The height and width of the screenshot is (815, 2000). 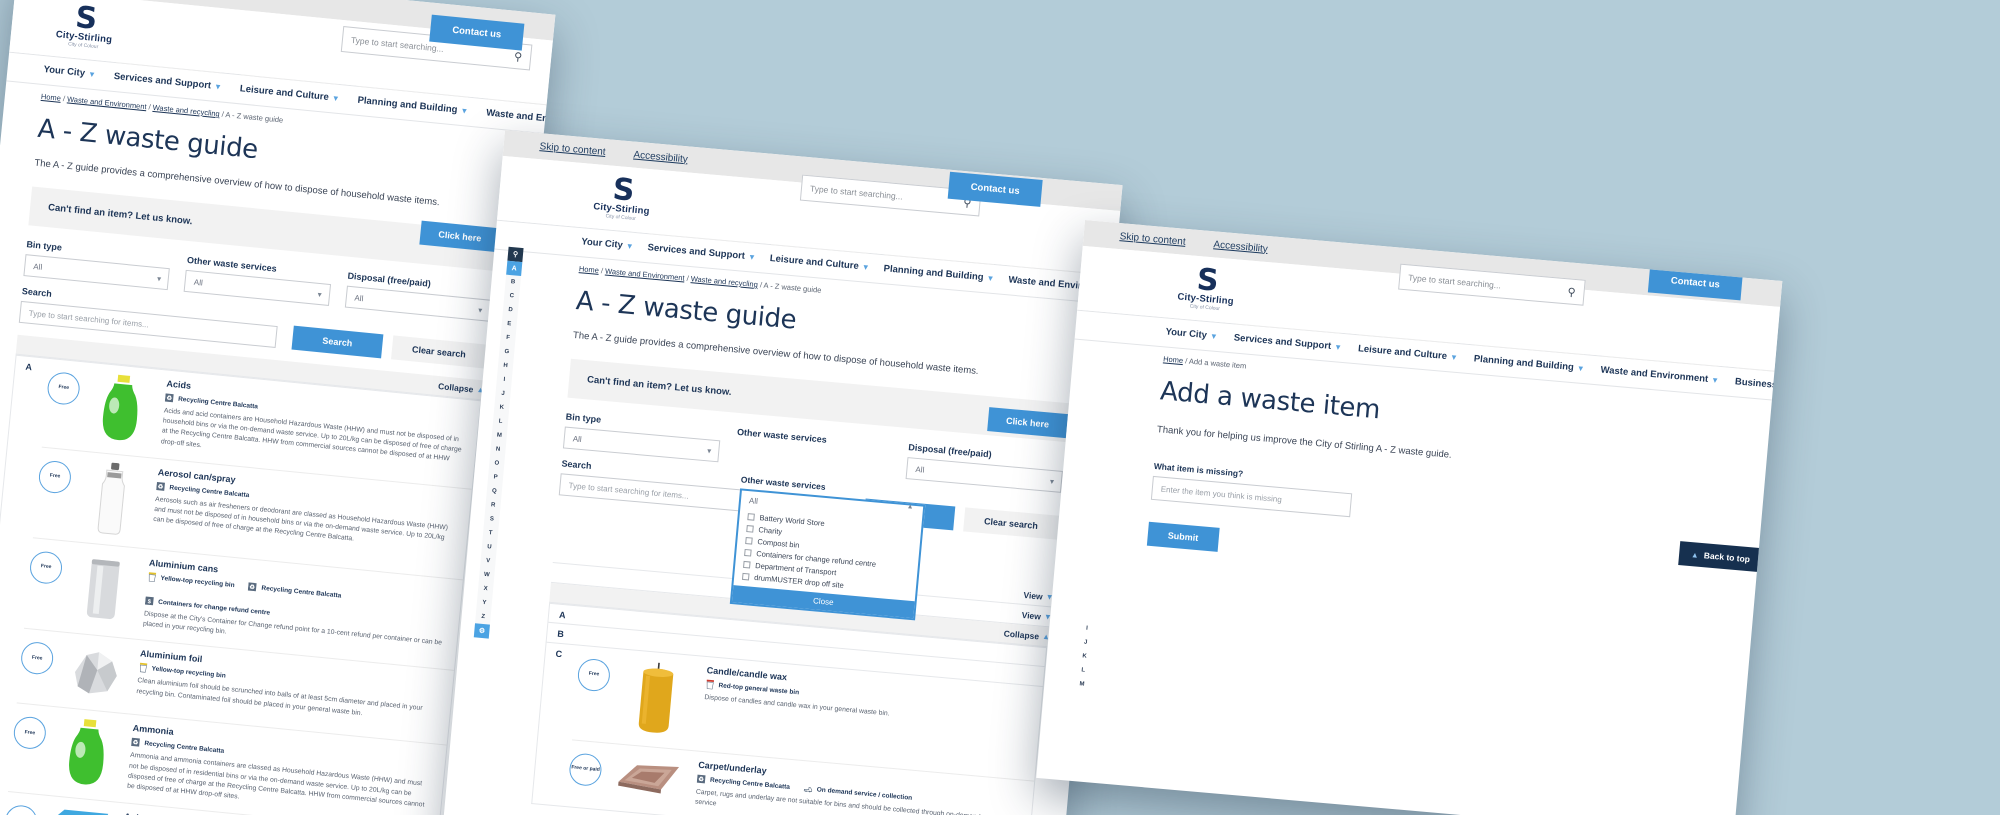 What do you see at coordinates (494, 491) in the screenshot?
I see `rail-letter-q: Q` at bounding box center [494, 491].